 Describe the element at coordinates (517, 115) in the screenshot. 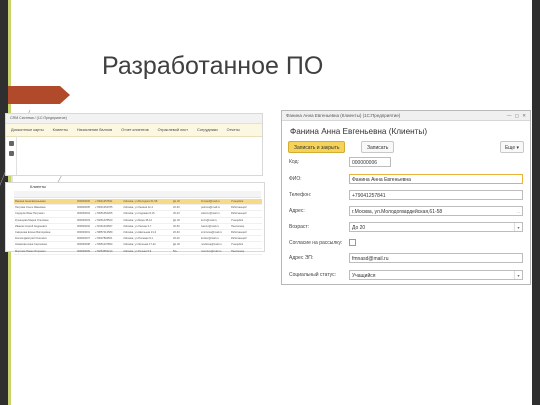

I see `window-controls: — ▢ ✕` at that location.